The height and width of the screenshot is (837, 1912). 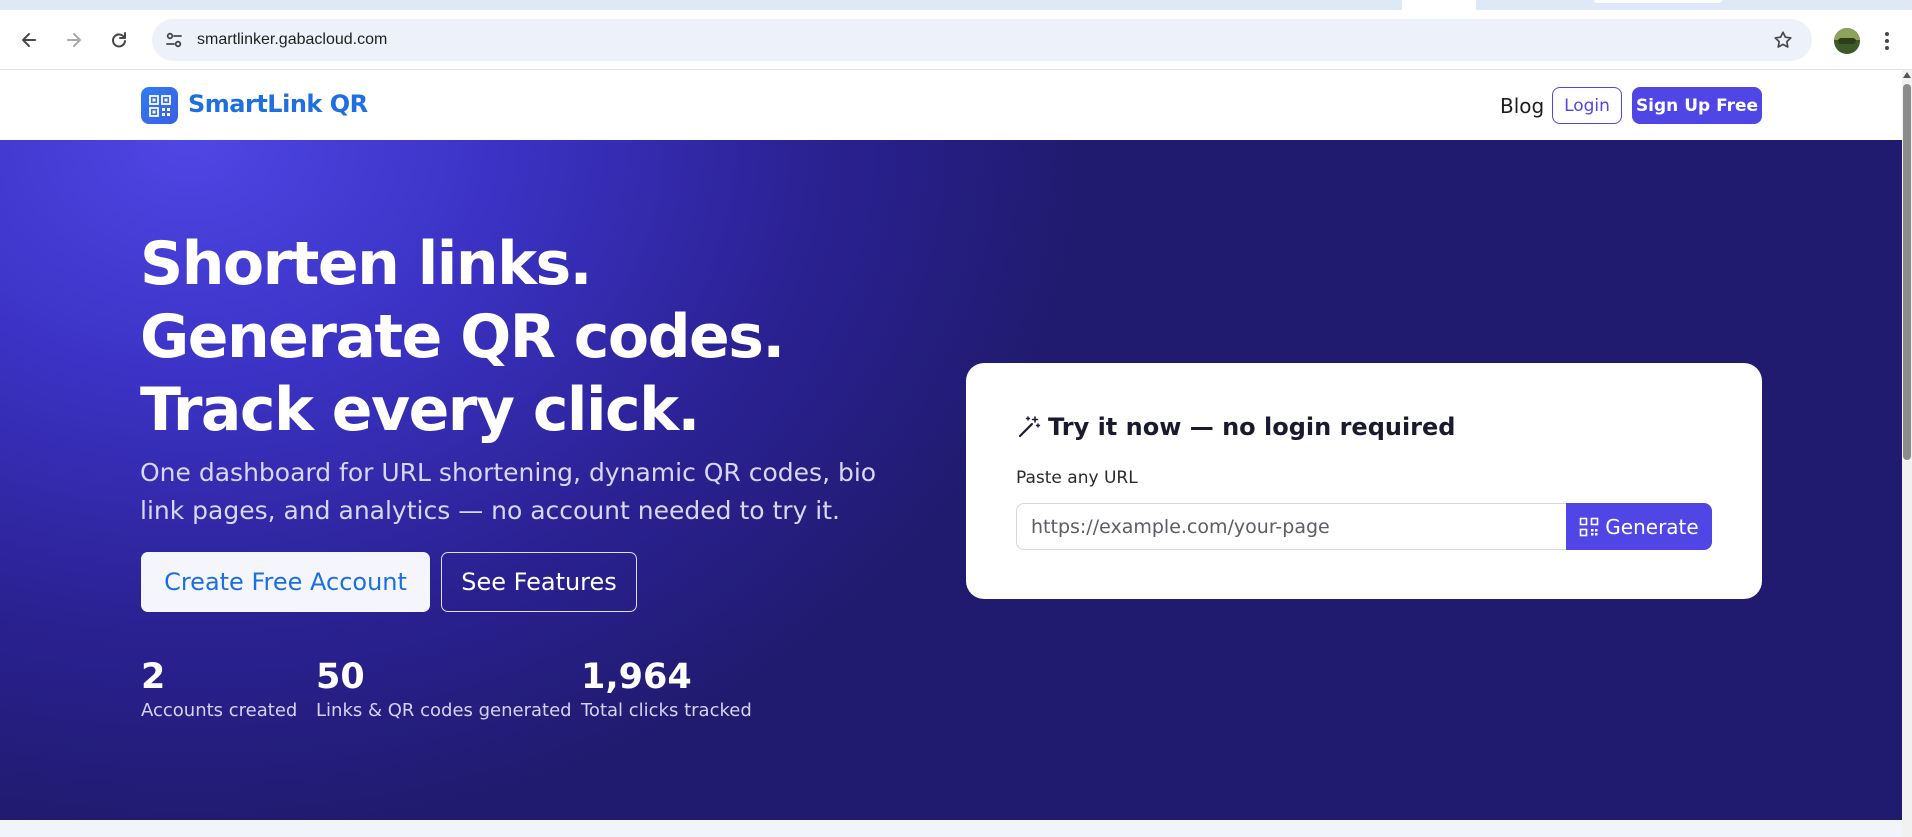 What do you see at coordinates (666, 710) in the screenshot?
I see `stat-label: Total clicks tracked` at bounding box center [666, 710].